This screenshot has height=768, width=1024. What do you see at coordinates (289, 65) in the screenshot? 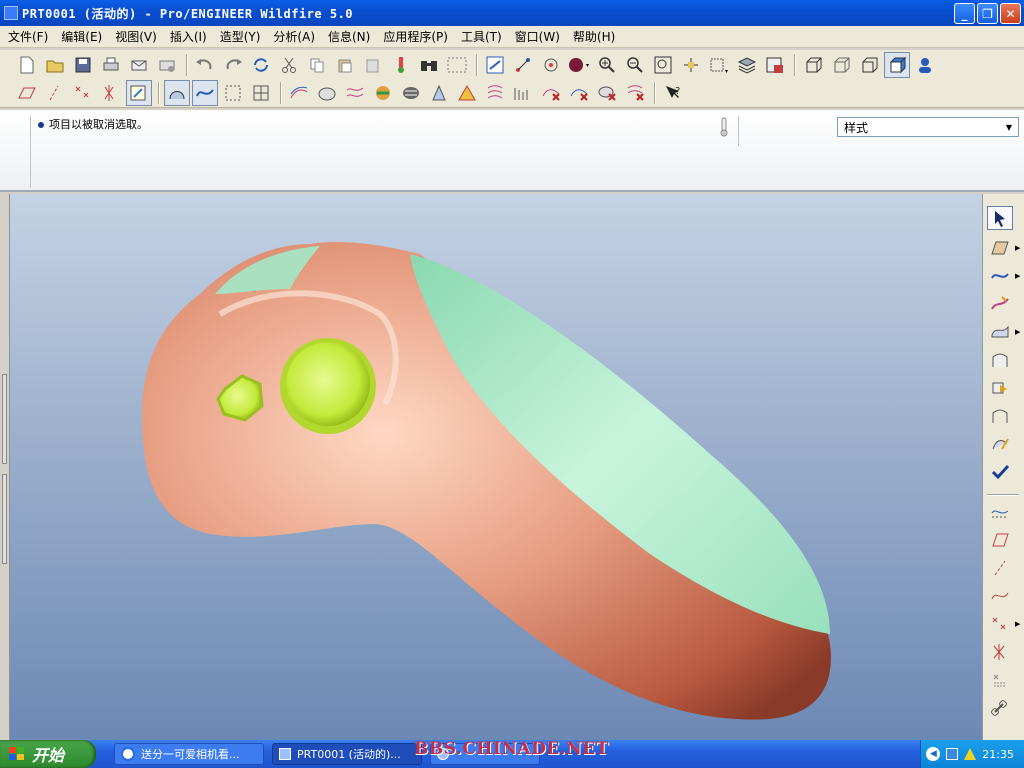
I see `cut-icon` at bounding box center [289, 65].